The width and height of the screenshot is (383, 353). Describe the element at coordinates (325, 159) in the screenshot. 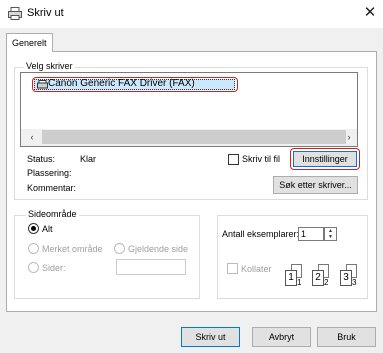

I see `preferences-button: Innstillinger` at that location.